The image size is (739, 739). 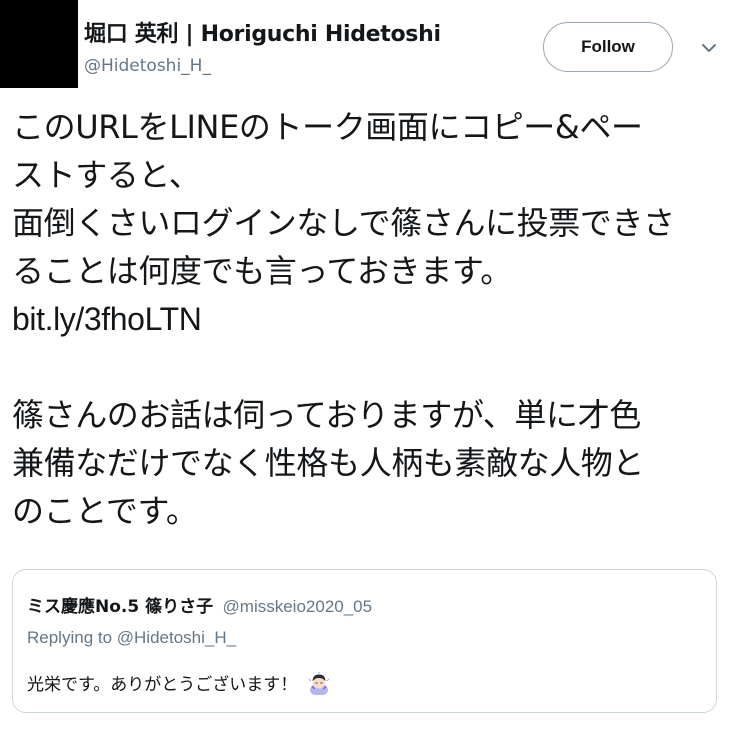 What do you see at coordinates (132, 637) in the screenshot?
I see `replying-to-text: Replying to @Hidetoshi_H_` at bounding box center [132, 637].